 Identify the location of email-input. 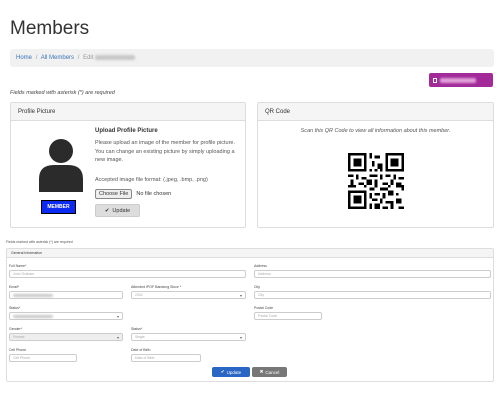
(66, 295).